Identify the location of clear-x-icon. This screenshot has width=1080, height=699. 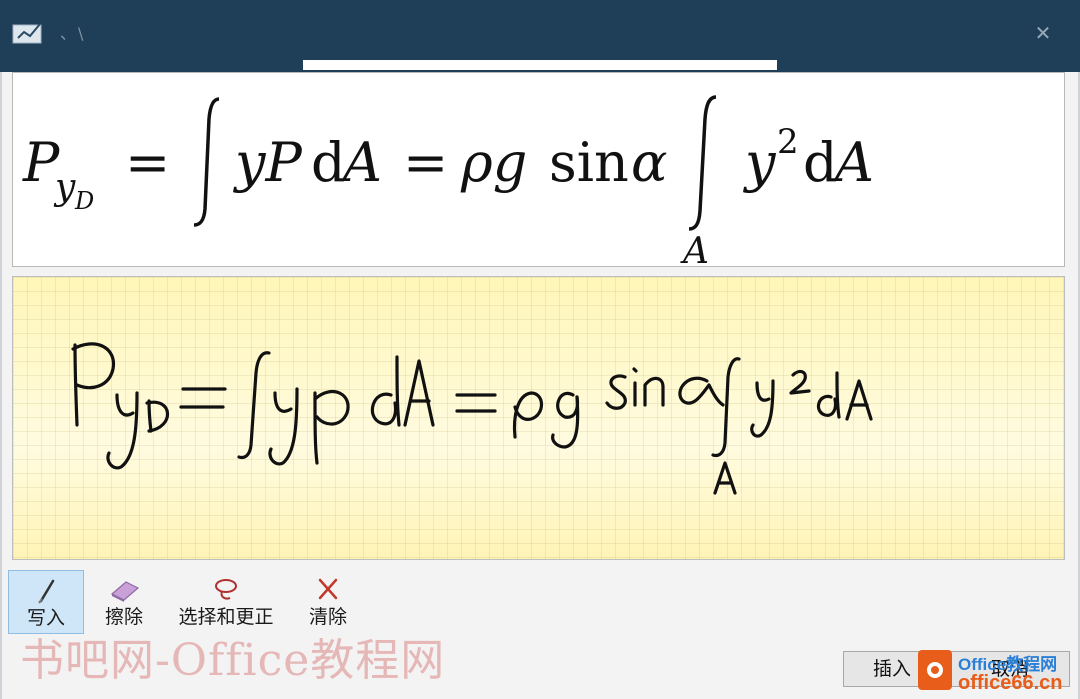
(328, 589).